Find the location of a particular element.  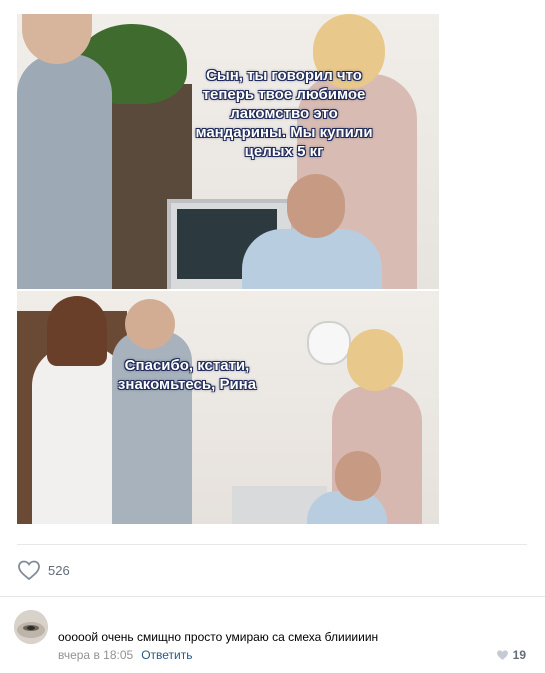

wall-clock is located at coordinates (329, 343).